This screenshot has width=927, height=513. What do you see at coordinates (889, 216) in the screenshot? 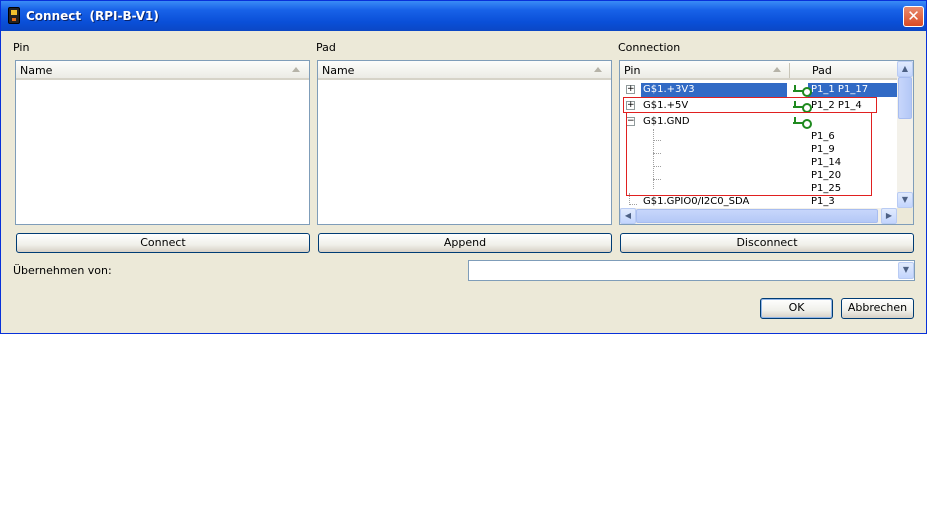
I see `scroll-right-icon: ▶` at bounding box center [889, 216].